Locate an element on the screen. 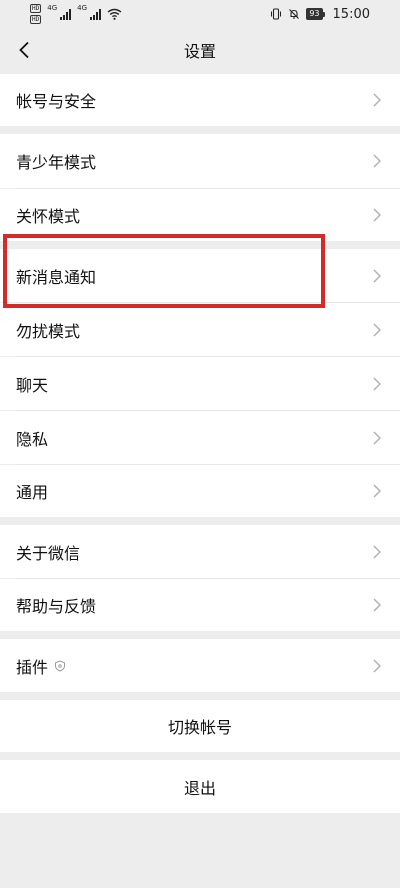 The height and width of the screenshot is (888, 400). sim1-badge: HD is located at coordinates (36, 8).